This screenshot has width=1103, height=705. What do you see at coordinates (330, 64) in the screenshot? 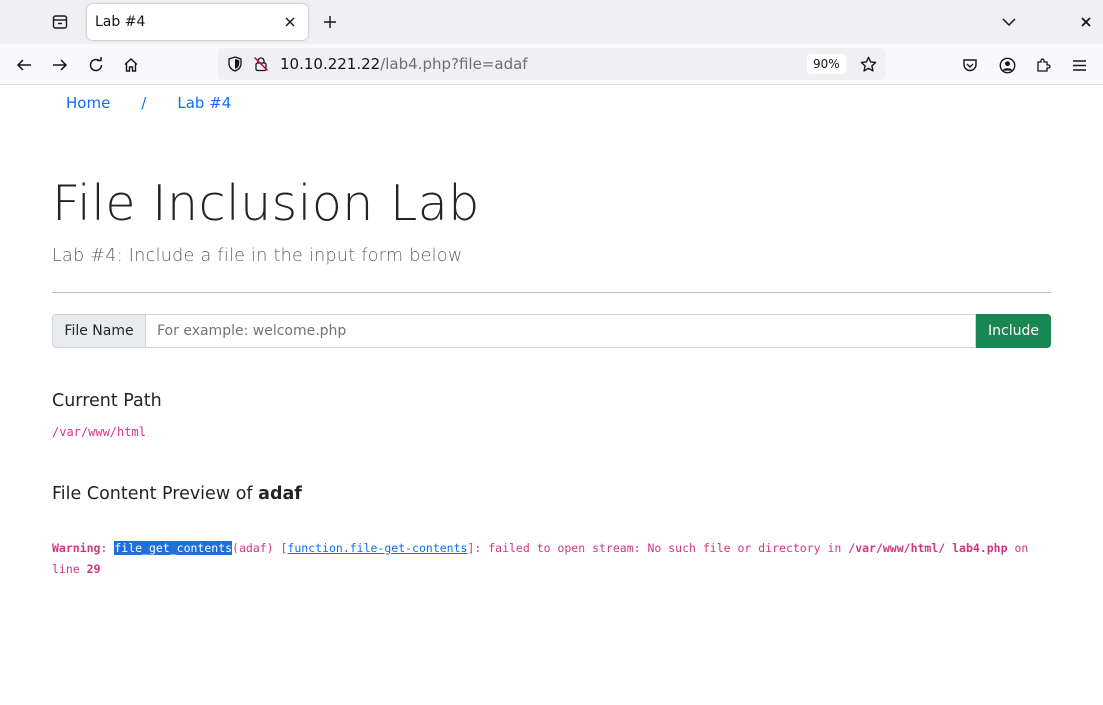
I see `url-host: 10.10.221.22` at bounding box center [330, 64].